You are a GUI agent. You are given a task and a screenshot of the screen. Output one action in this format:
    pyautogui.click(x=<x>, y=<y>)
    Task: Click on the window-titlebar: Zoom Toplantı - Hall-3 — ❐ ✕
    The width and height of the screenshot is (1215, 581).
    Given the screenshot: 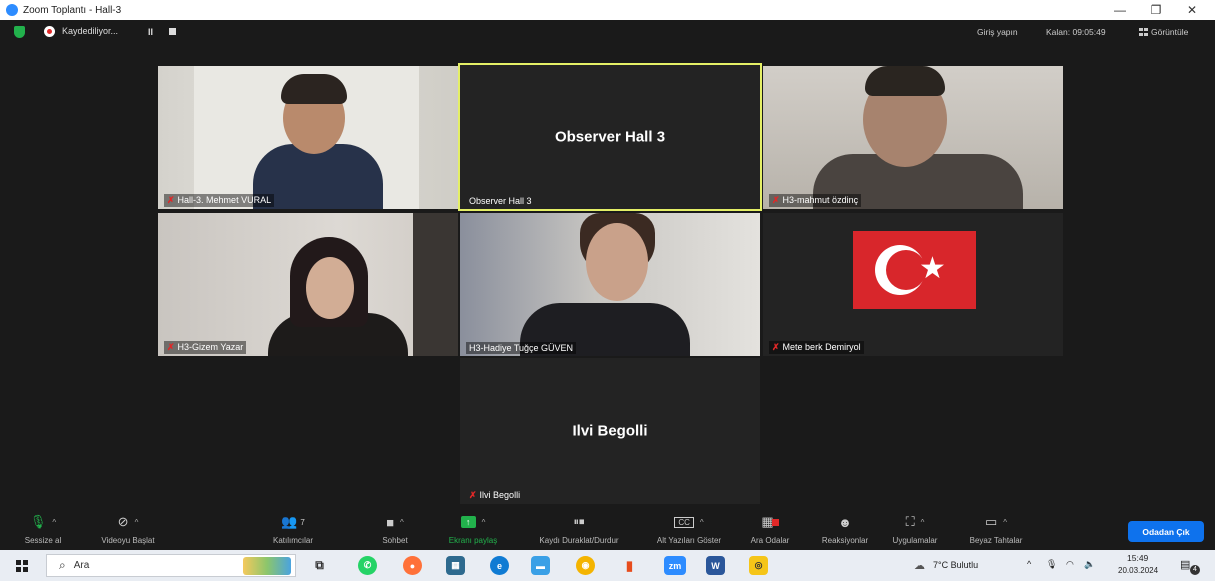 What is the action you would take?
    pyautogui.click(x=607, y=10)
    